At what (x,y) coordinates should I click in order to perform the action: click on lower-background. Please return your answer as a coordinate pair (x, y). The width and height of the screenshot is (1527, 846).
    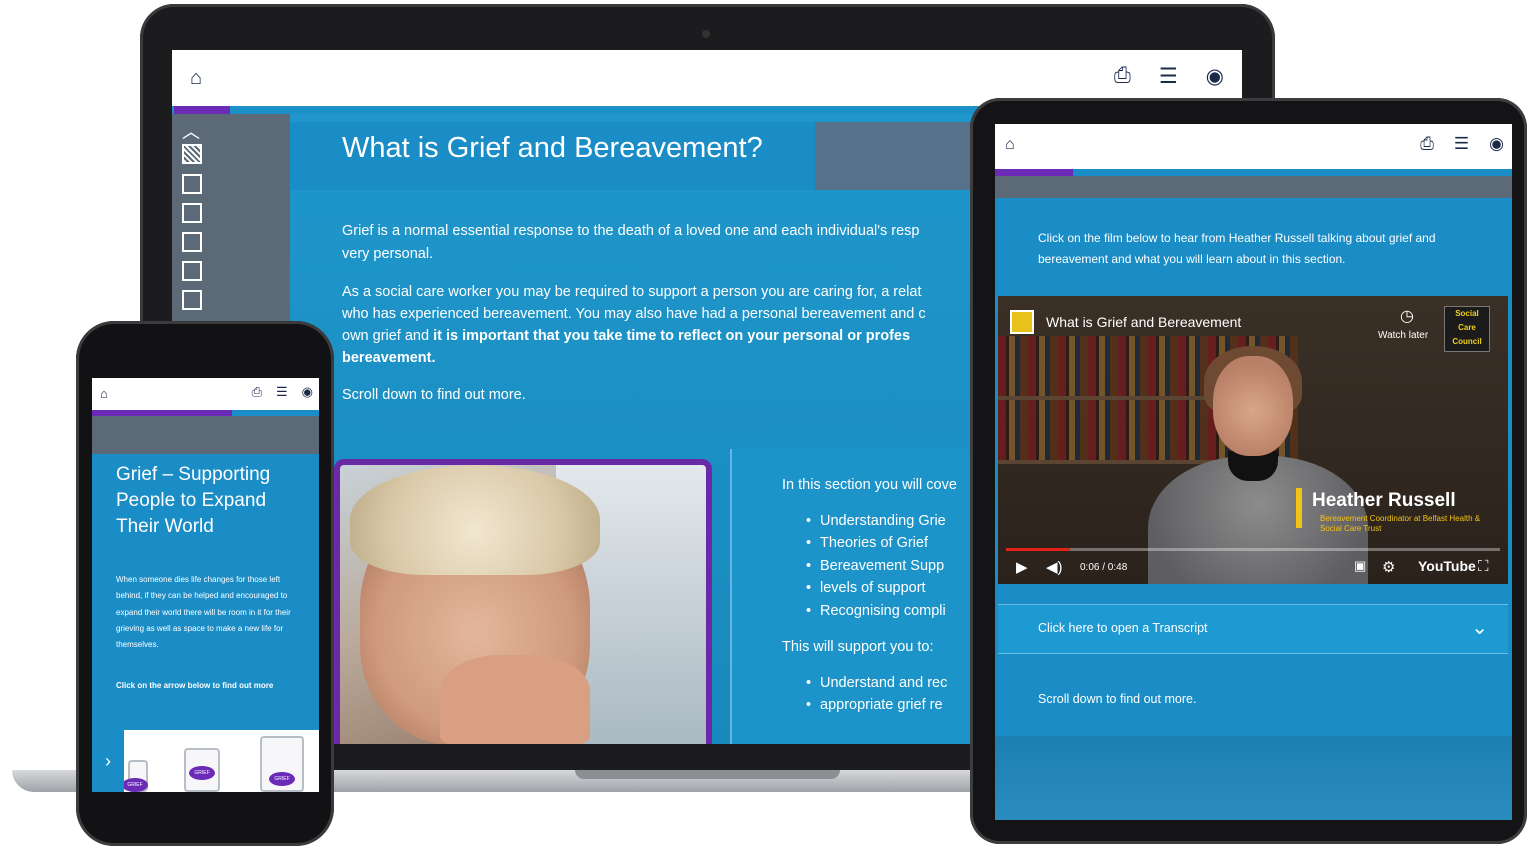
    Looking at the image, I should click on (1253, 778).